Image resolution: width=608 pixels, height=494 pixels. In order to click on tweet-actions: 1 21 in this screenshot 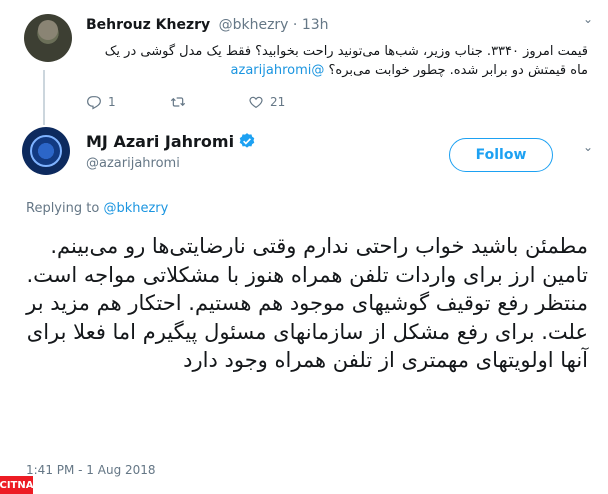, I will do `click(185, 102)`.